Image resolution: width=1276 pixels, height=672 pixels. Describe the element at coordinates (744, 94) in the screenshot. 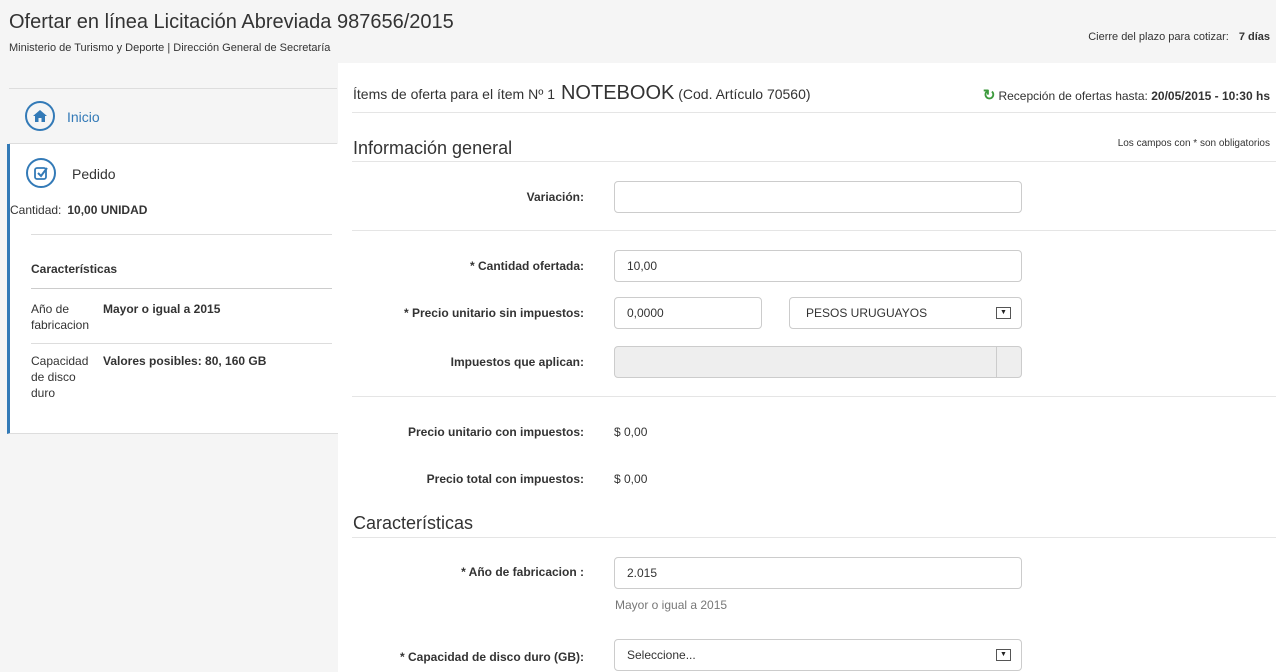

I see `item-code: (Cod. Artículo 70560)` at that location.